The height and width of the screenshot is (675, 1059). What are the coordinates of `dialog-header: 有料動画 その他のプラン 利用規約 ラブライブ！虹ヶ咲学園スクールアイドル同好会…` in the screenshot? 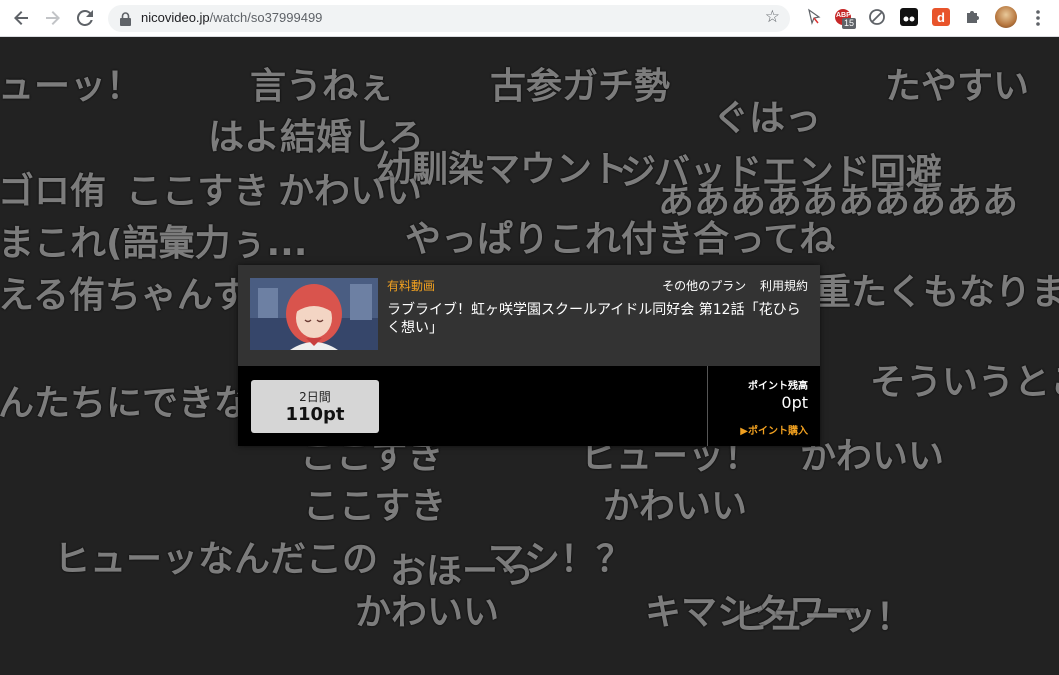 It's located at (529, 315).